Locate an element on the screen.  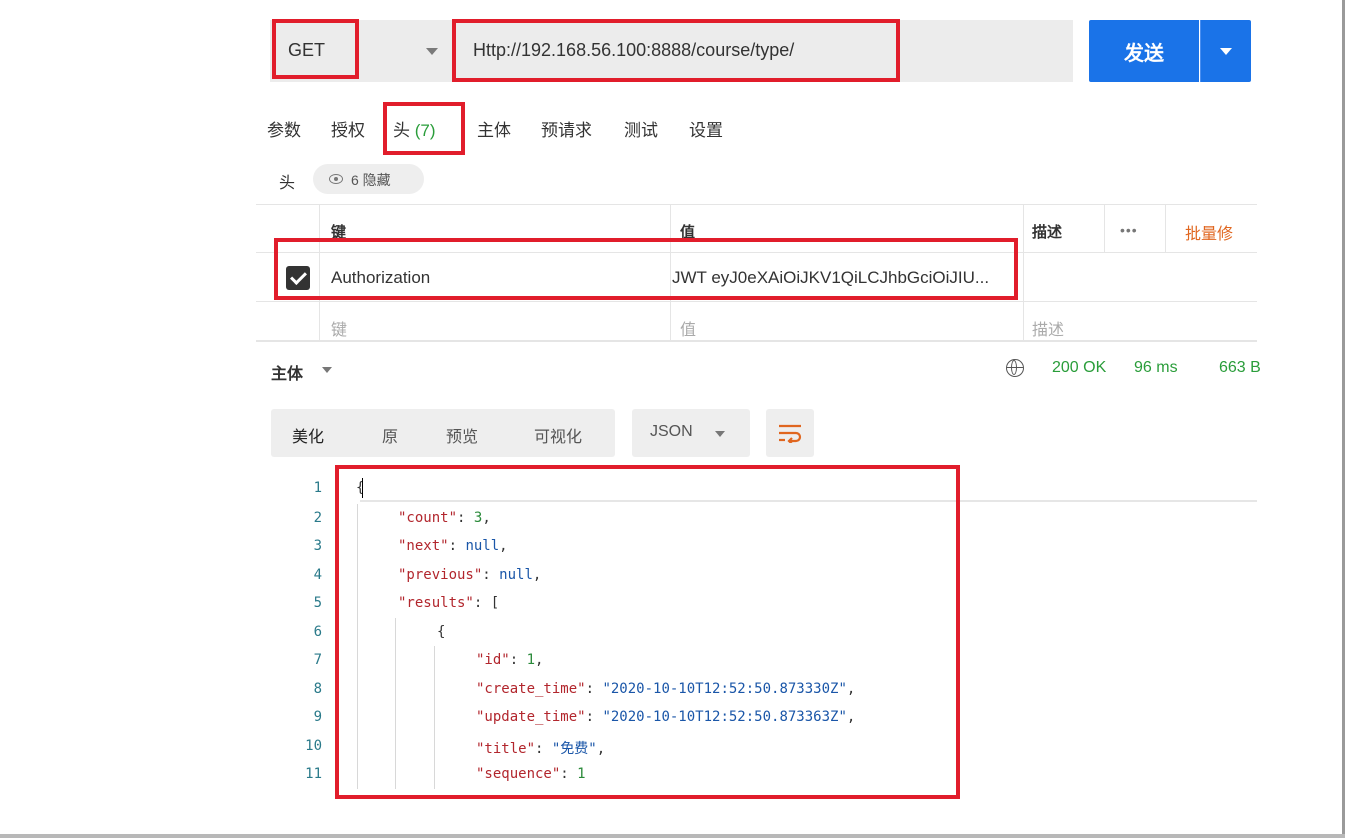
view-mode-group: 美化 原 预览 可视化 is located at coordinates (443, 433).